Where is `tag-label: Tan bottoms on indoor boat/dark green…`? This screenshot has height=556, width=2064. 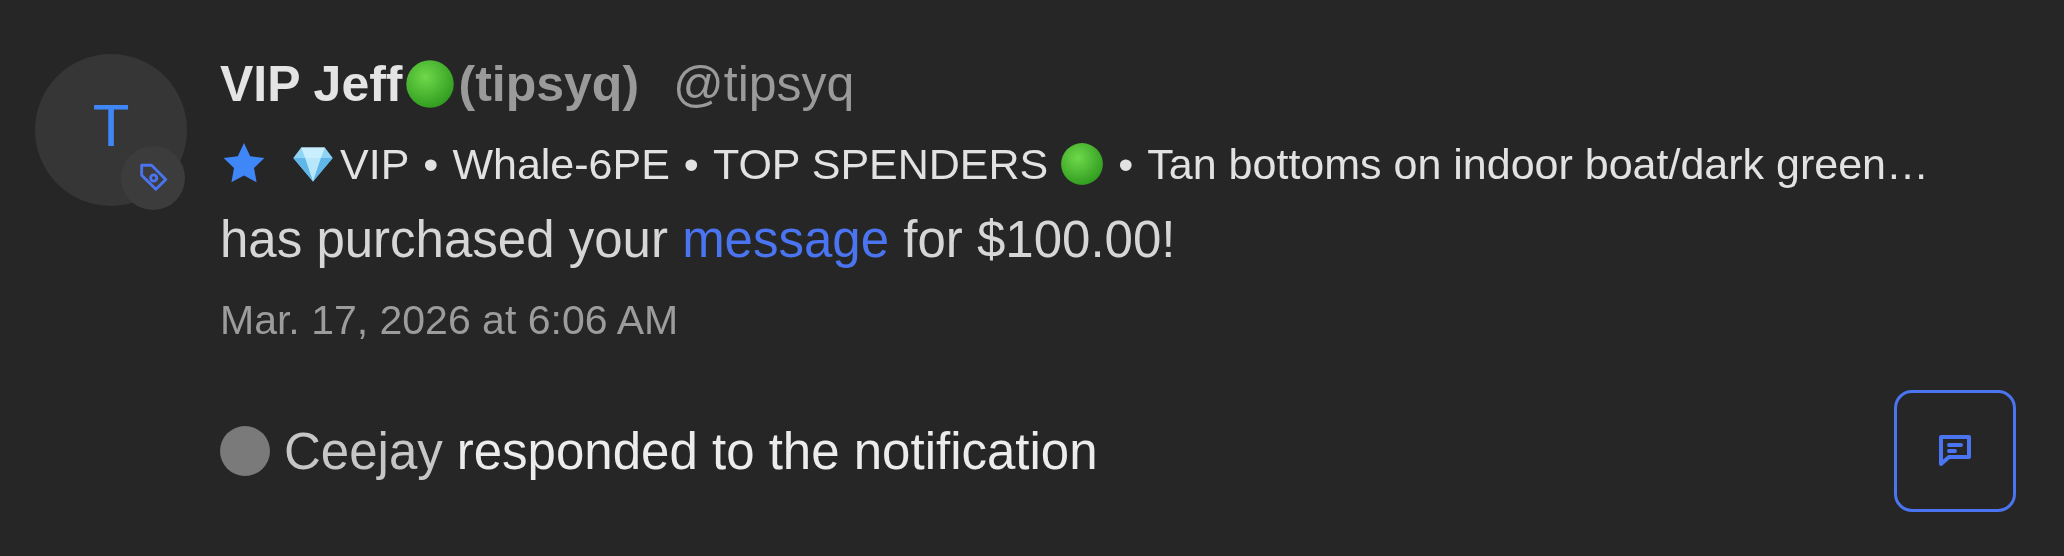
tag-label: Tan bottoms on indoor boat/dark green… is located at coordinates (1538, 164).